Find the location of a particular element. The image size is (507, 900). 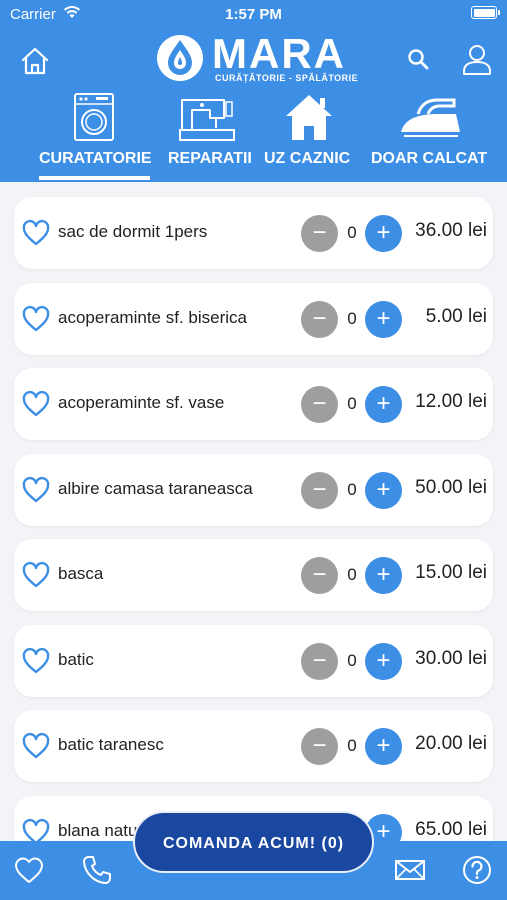

item-price: 65.00 lei is located at coordinates (451, 829).